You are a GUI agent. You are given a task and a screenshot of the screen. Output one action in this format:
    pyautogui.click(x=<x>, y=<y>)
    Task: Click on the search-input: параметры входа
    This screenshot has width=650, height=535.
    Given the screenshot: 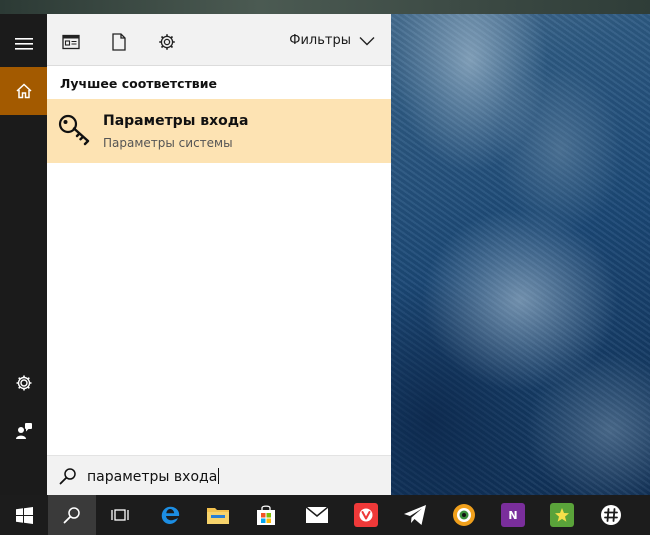 What is the action you would take?
    pyautogui.click(x=153, y=476)
    